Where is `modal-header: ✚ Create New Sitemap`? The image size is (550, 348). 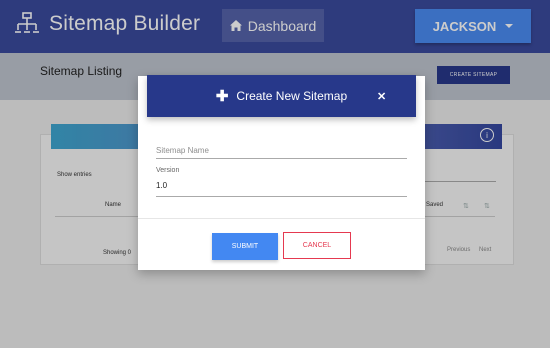
modal-header: ✚ Create New Sitemap is located at coordinates (281, 96).